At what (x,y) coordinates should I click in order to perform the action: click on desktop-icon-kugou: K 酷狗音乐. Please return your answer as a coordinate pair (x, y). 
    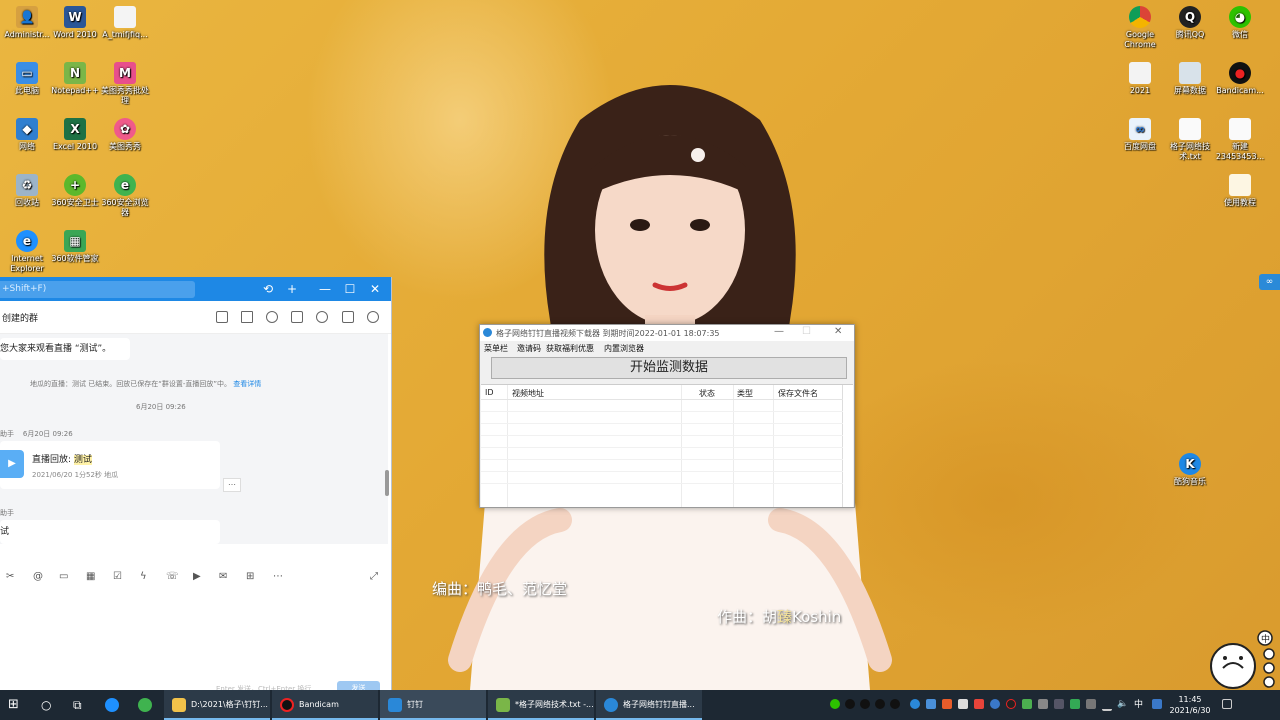
    Looking at the image, I should click on (1190, 470).